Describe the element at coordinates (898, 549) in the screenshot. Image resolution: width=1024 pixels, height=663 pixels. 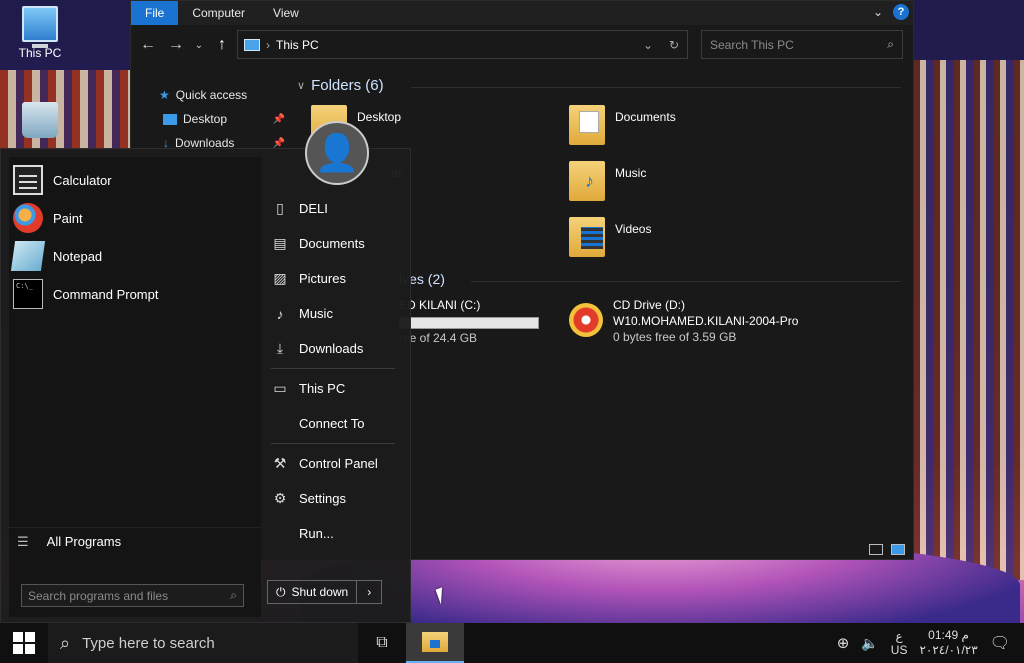
I see `large-icons-view-icon` at that location.